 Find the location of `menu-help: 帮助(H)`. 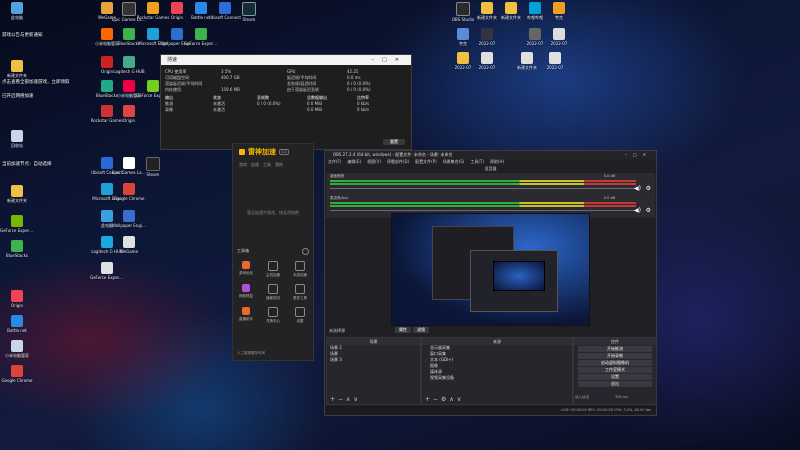

menu-help: 帮助(H) is located at coordinates (497, 162).